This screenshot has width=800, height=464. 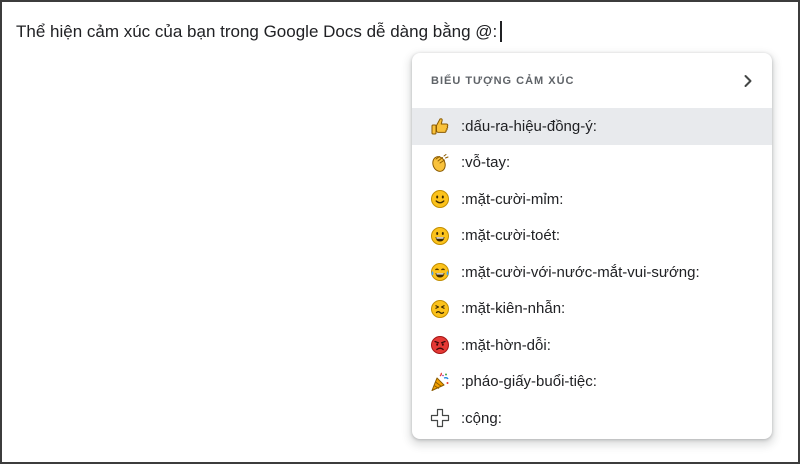 I want to click on emoji-option-label: :mặt-kiên-nhẫn:, so click(x=513, y=309).